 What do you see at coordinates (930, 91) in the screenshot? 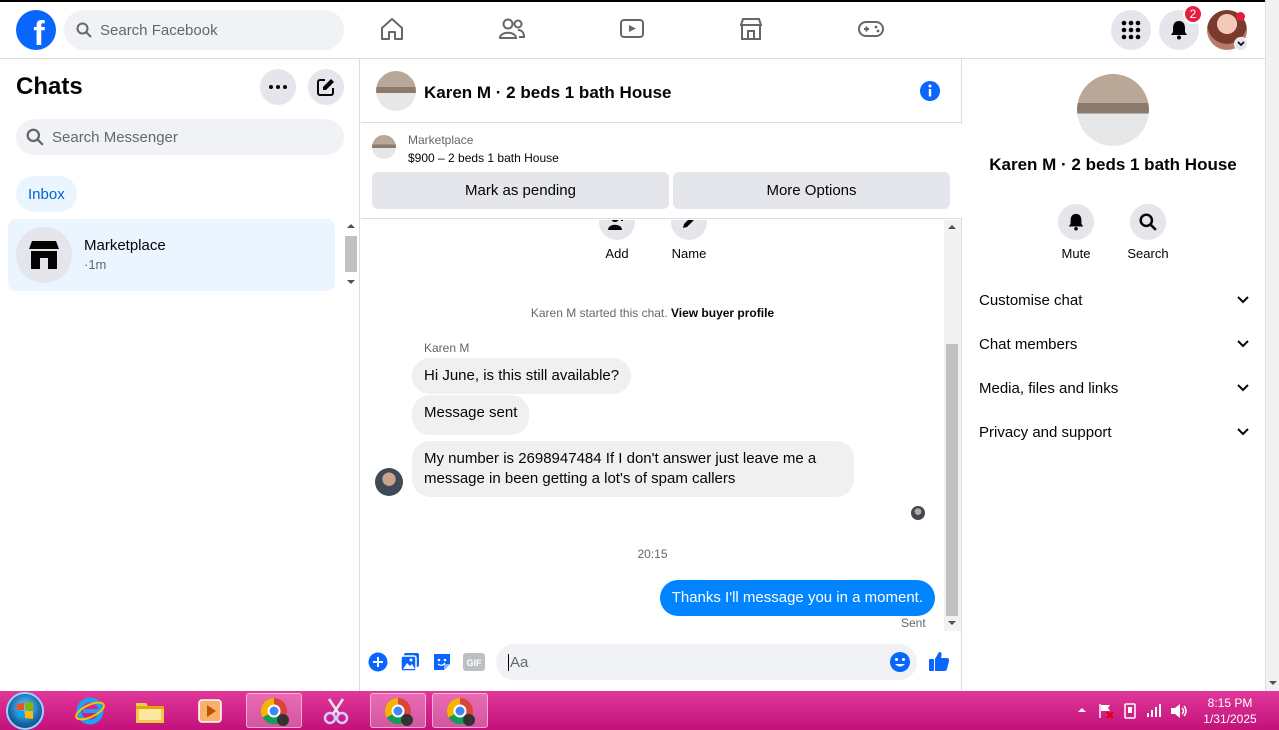
I see `info-icon` at bounding box center [930, 91].